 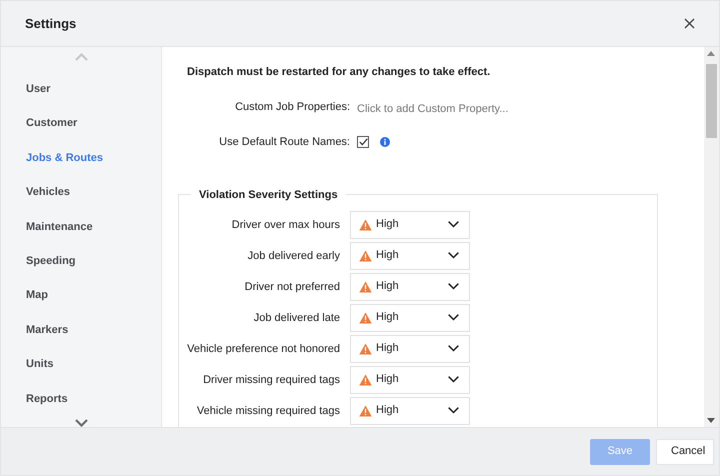 I want to click on sidebar-item: Markers, so click(x=81, y=330).